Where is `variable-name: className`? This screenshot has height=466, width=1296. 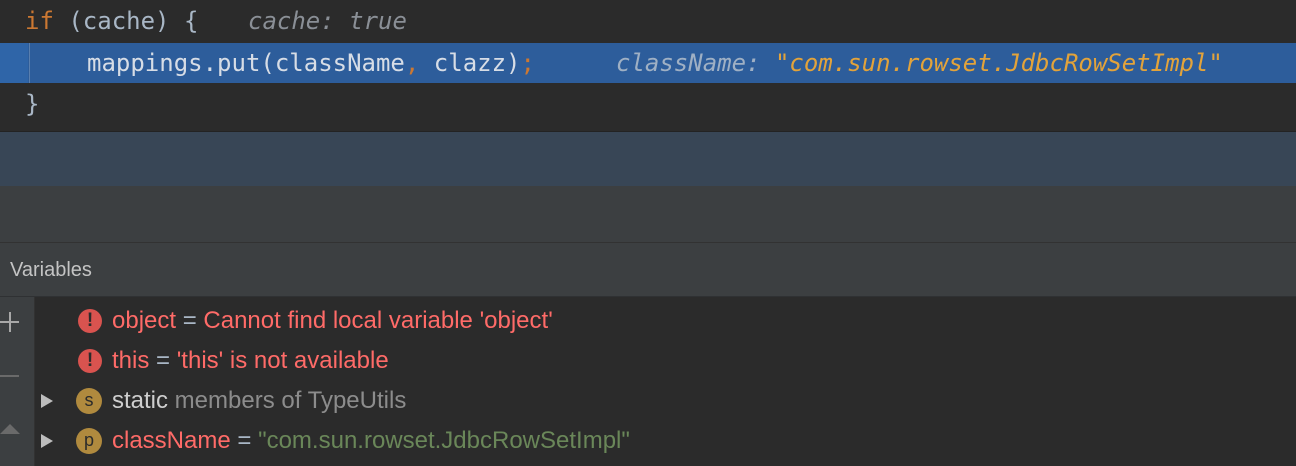 variable-name: className is located at coordinates (171, 440).